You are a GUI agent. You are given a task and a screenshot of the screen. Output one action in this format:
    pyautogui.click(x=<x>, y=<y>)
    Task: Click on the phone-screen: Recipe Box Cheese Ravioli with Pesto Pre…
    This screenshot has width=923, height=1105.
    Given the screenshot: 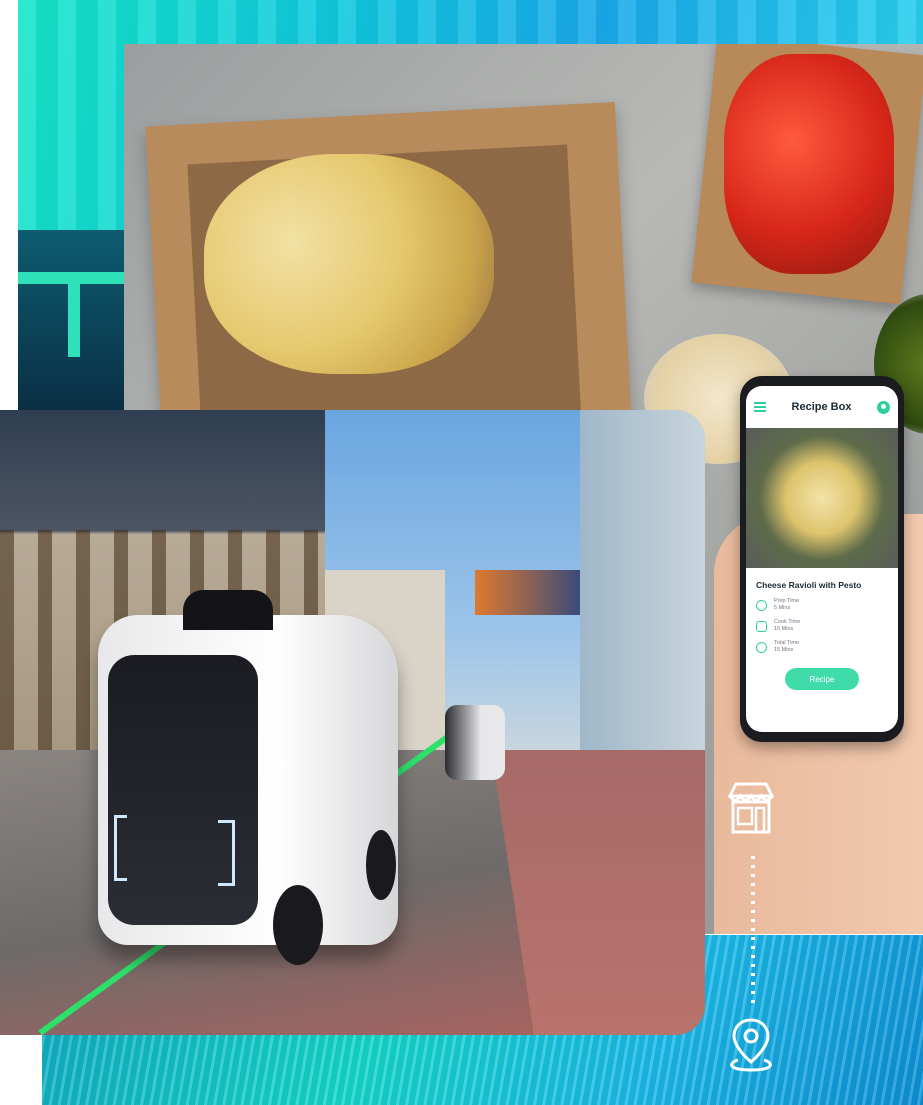 What is the action you would take?
    pyautogui.click(x=822, y=559)
    